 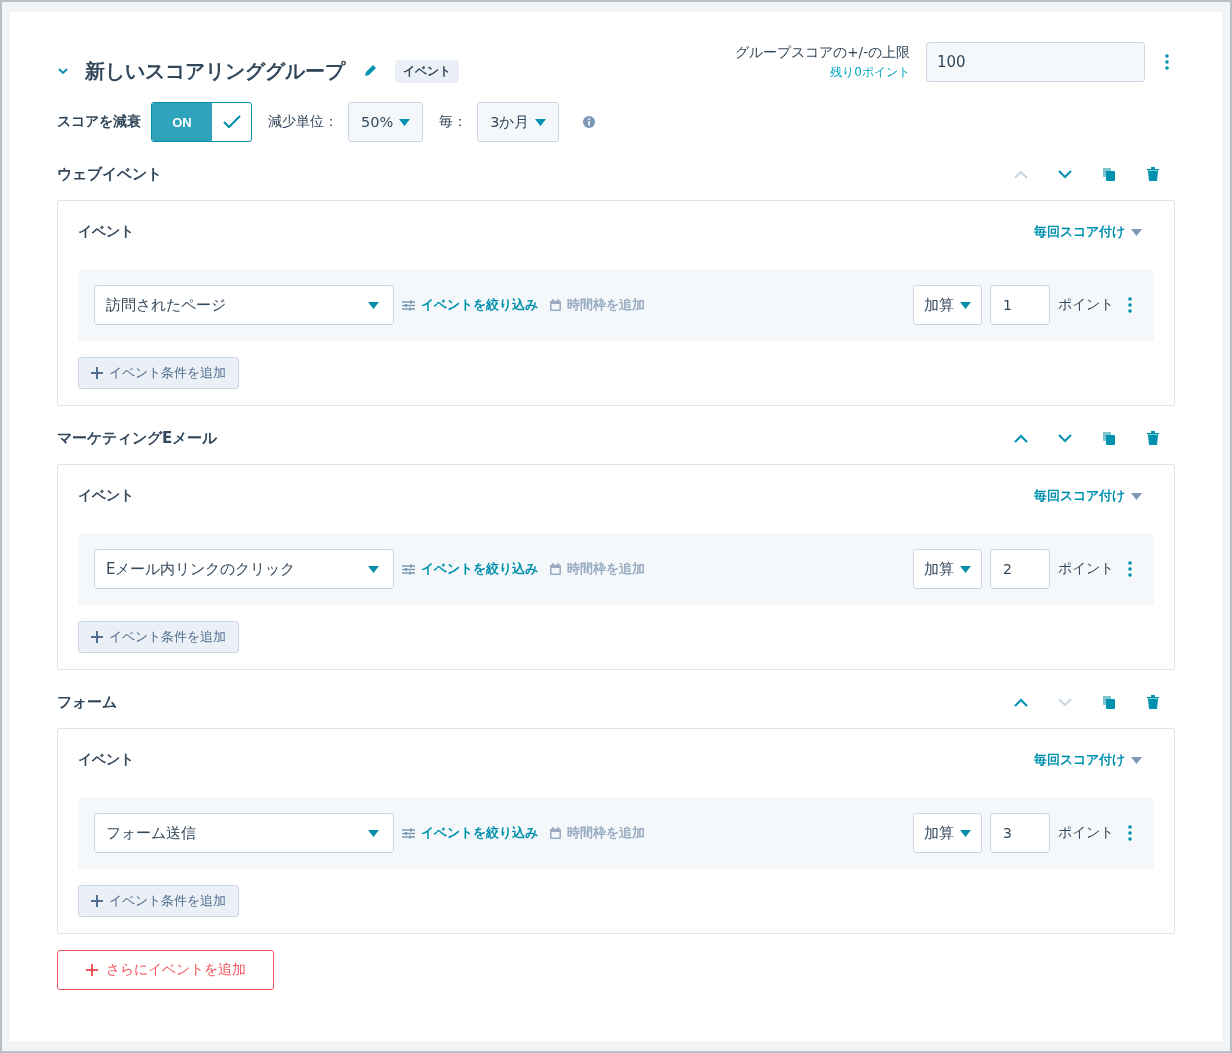 What do you see at coordinates (63, 71) in the screenshot?
I see `chevron-icon` at bounding box center [63, 71].